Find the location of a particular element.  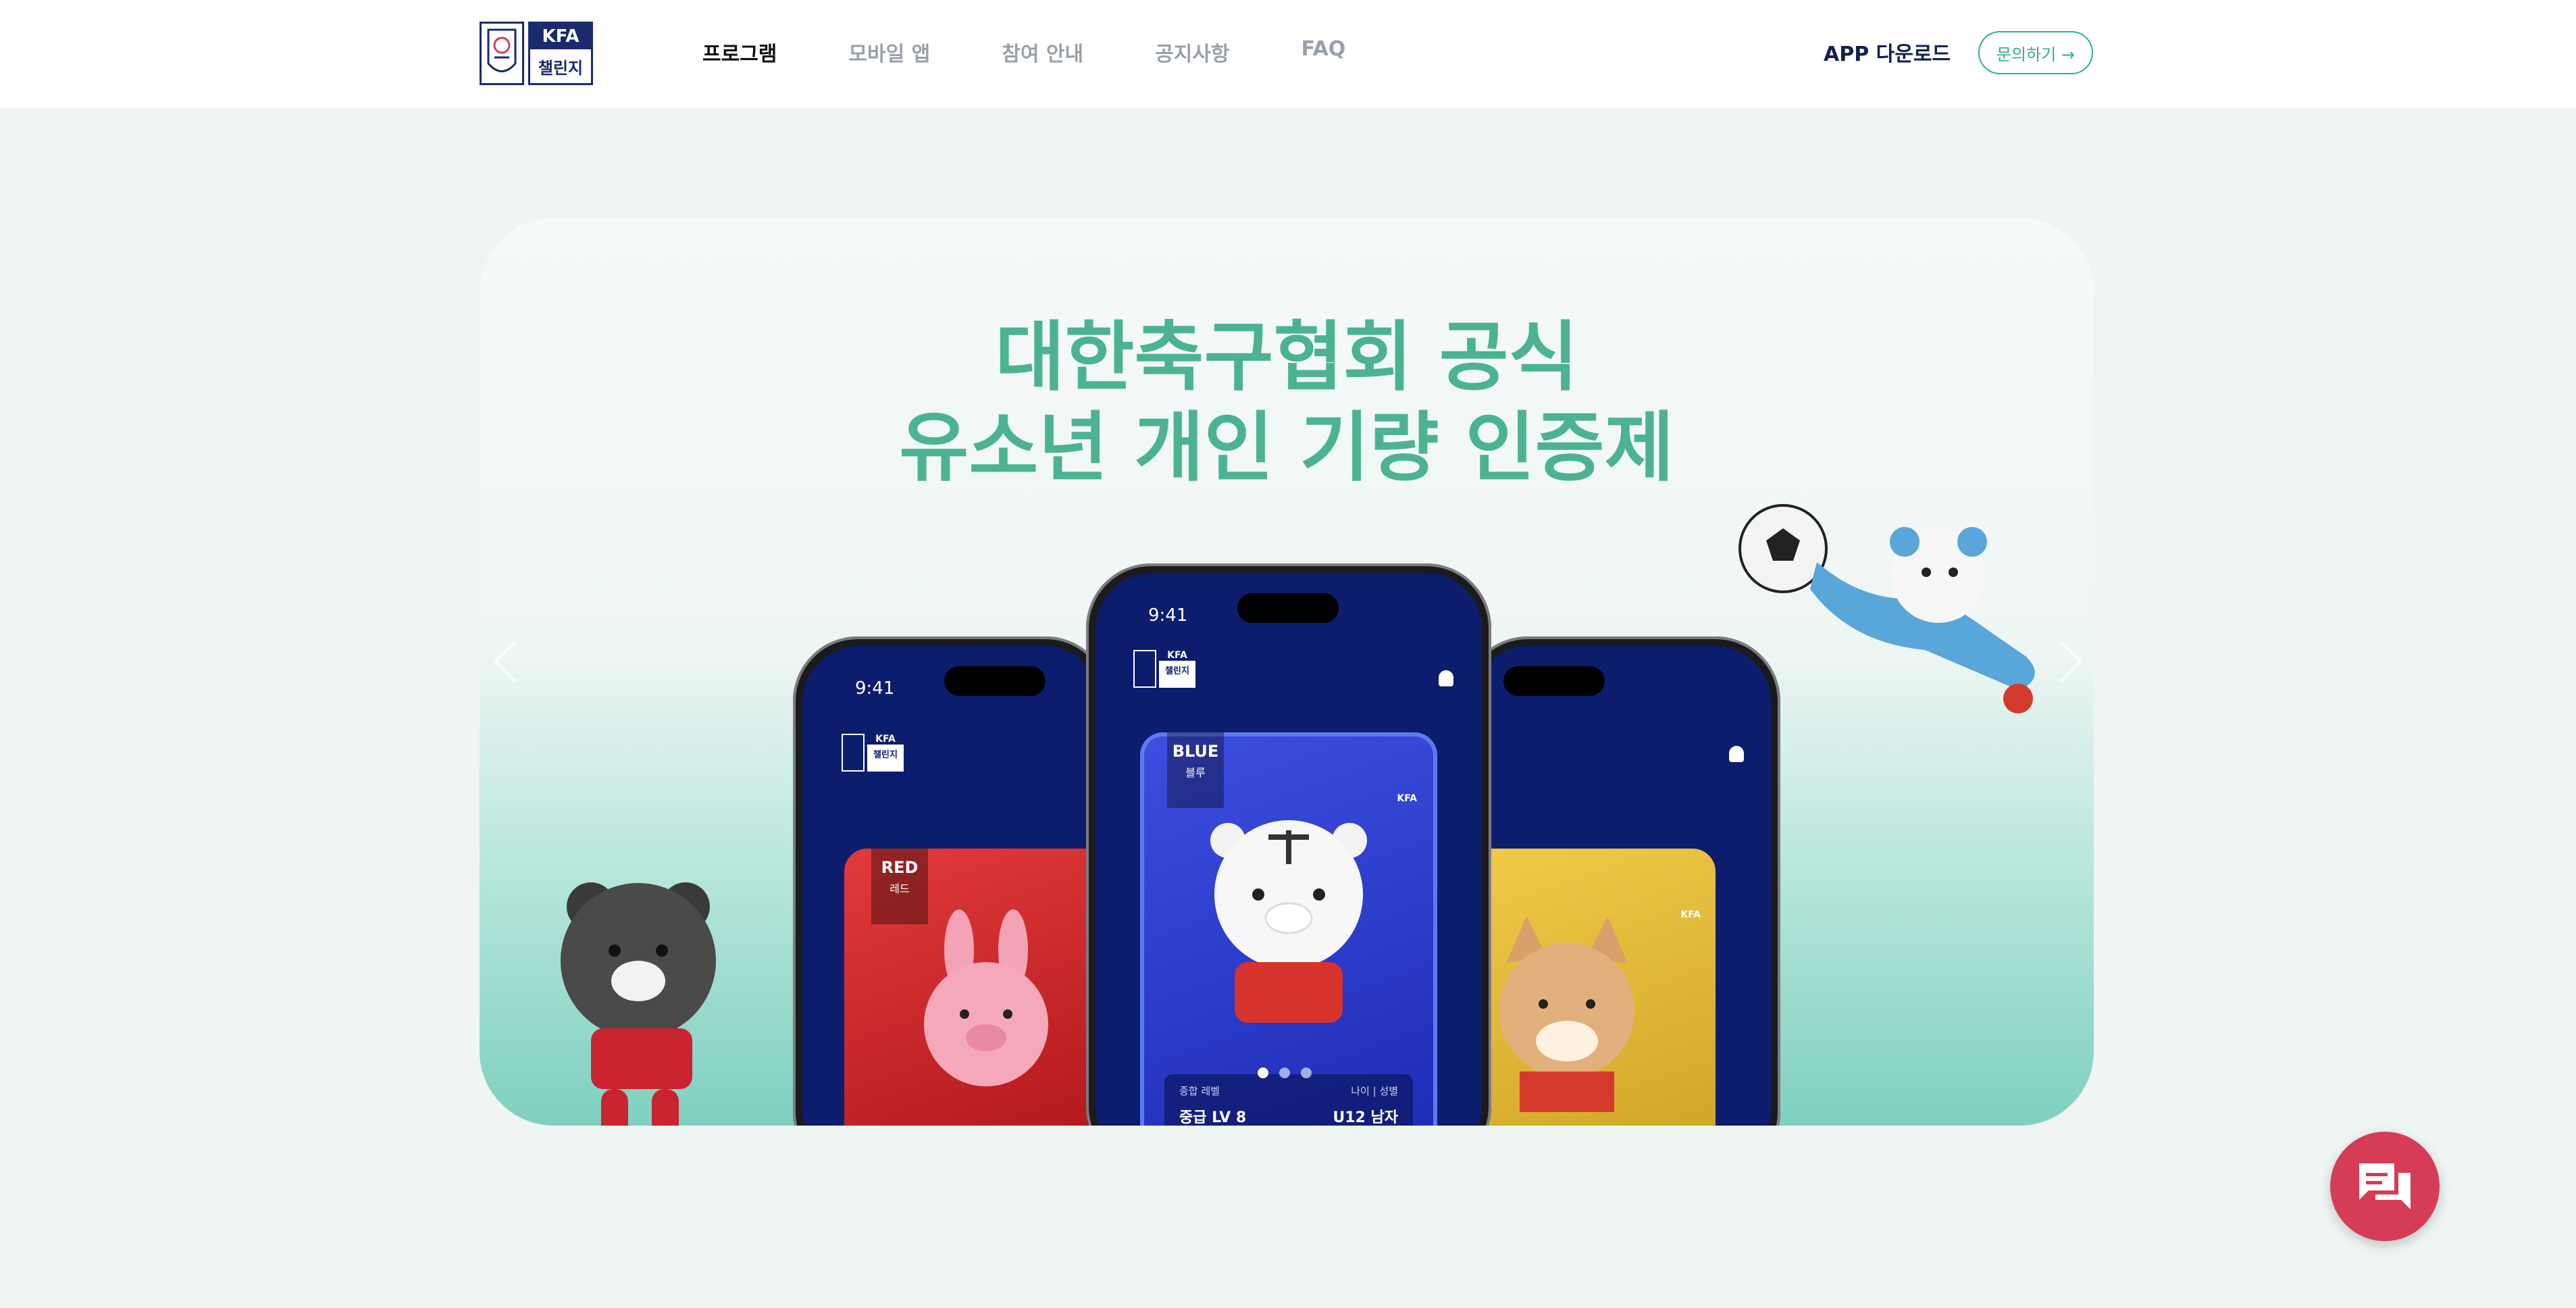

app-download-link: APP 다운로드 is located at coordinates (1887, 52).